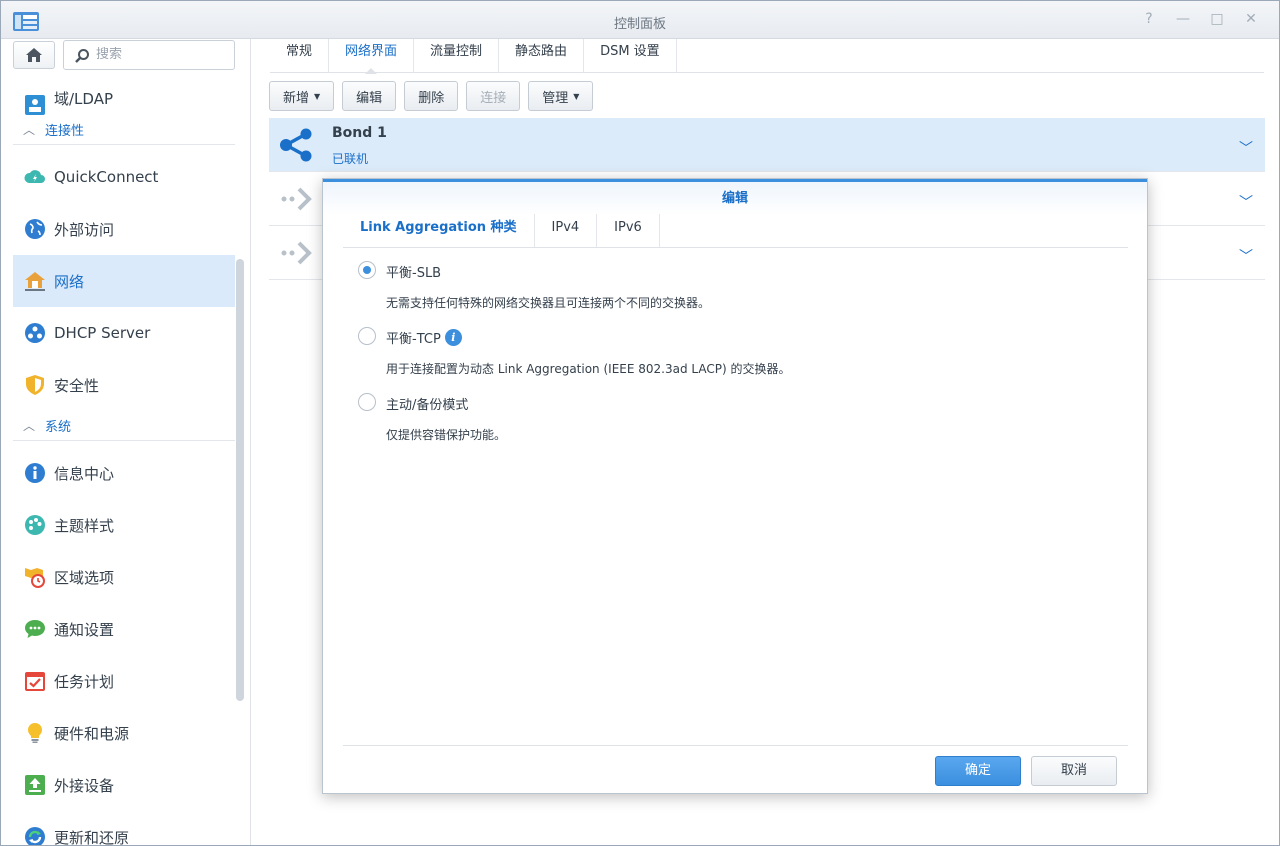  I want to click on add-label: 新增, so click(296, 98).